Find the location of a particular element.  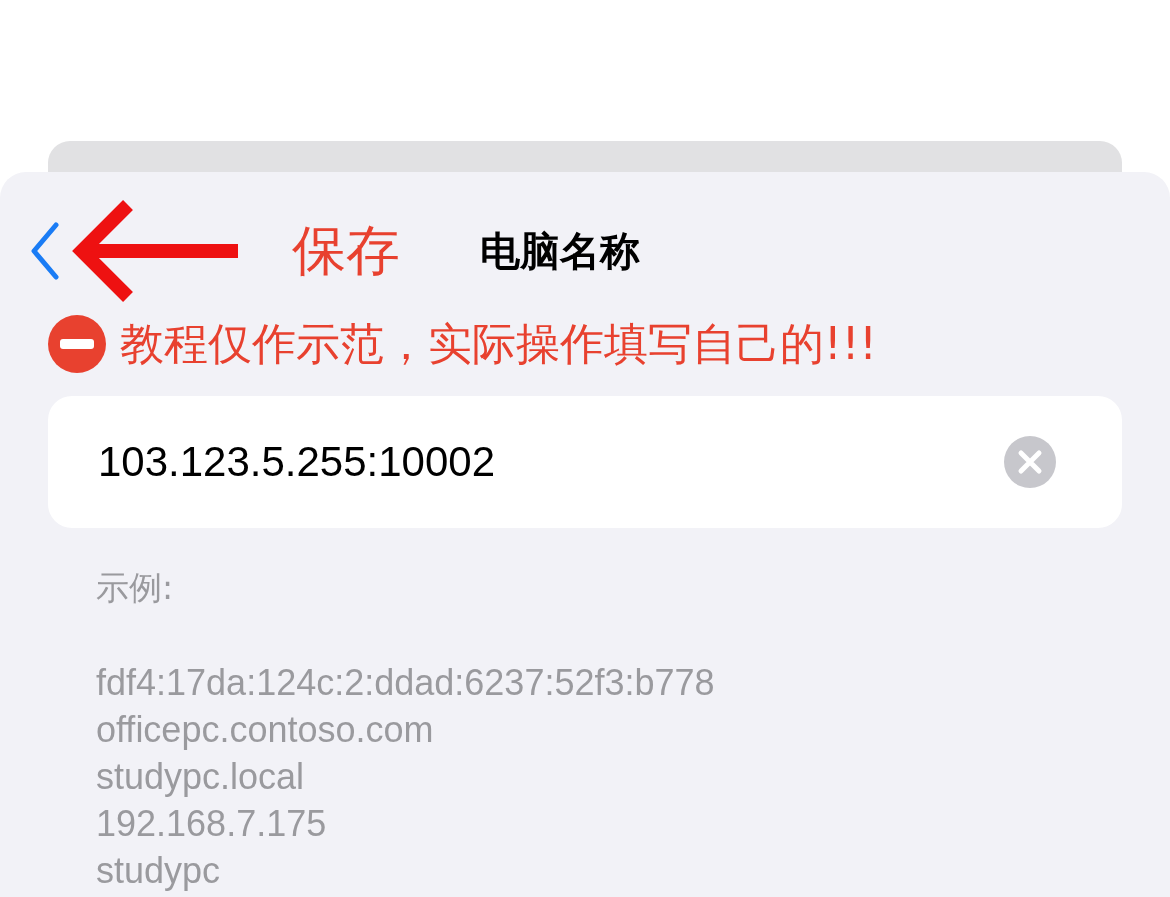

address-field: 103.123.5.255:10002 is located at coordinates (550, 462).